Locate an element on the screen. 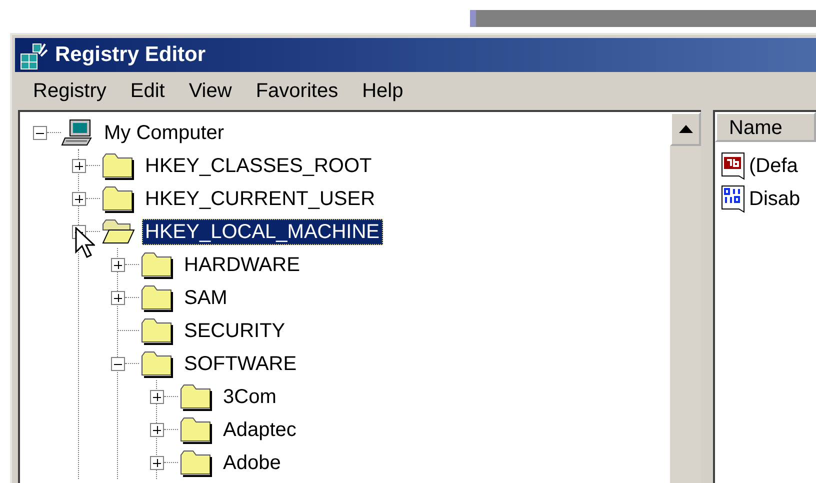  value-name: Disab is located at coordinates (774, 199).